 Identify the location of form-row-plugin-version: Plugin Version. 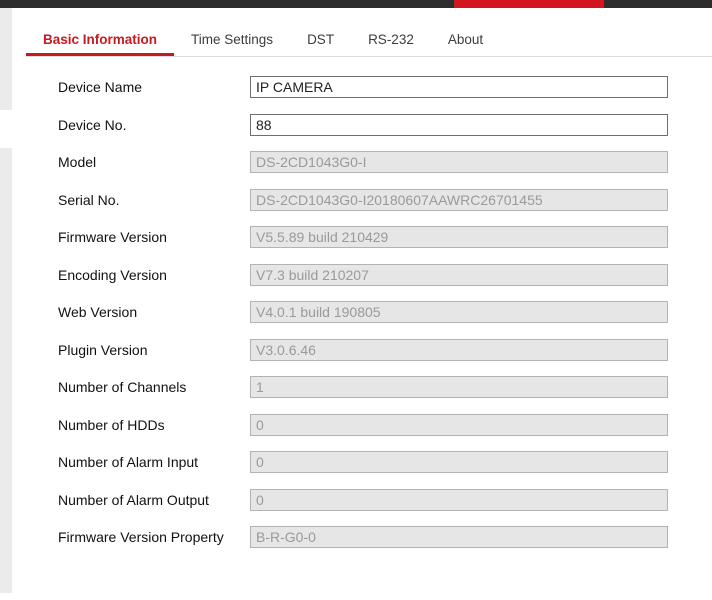
(356, 349).